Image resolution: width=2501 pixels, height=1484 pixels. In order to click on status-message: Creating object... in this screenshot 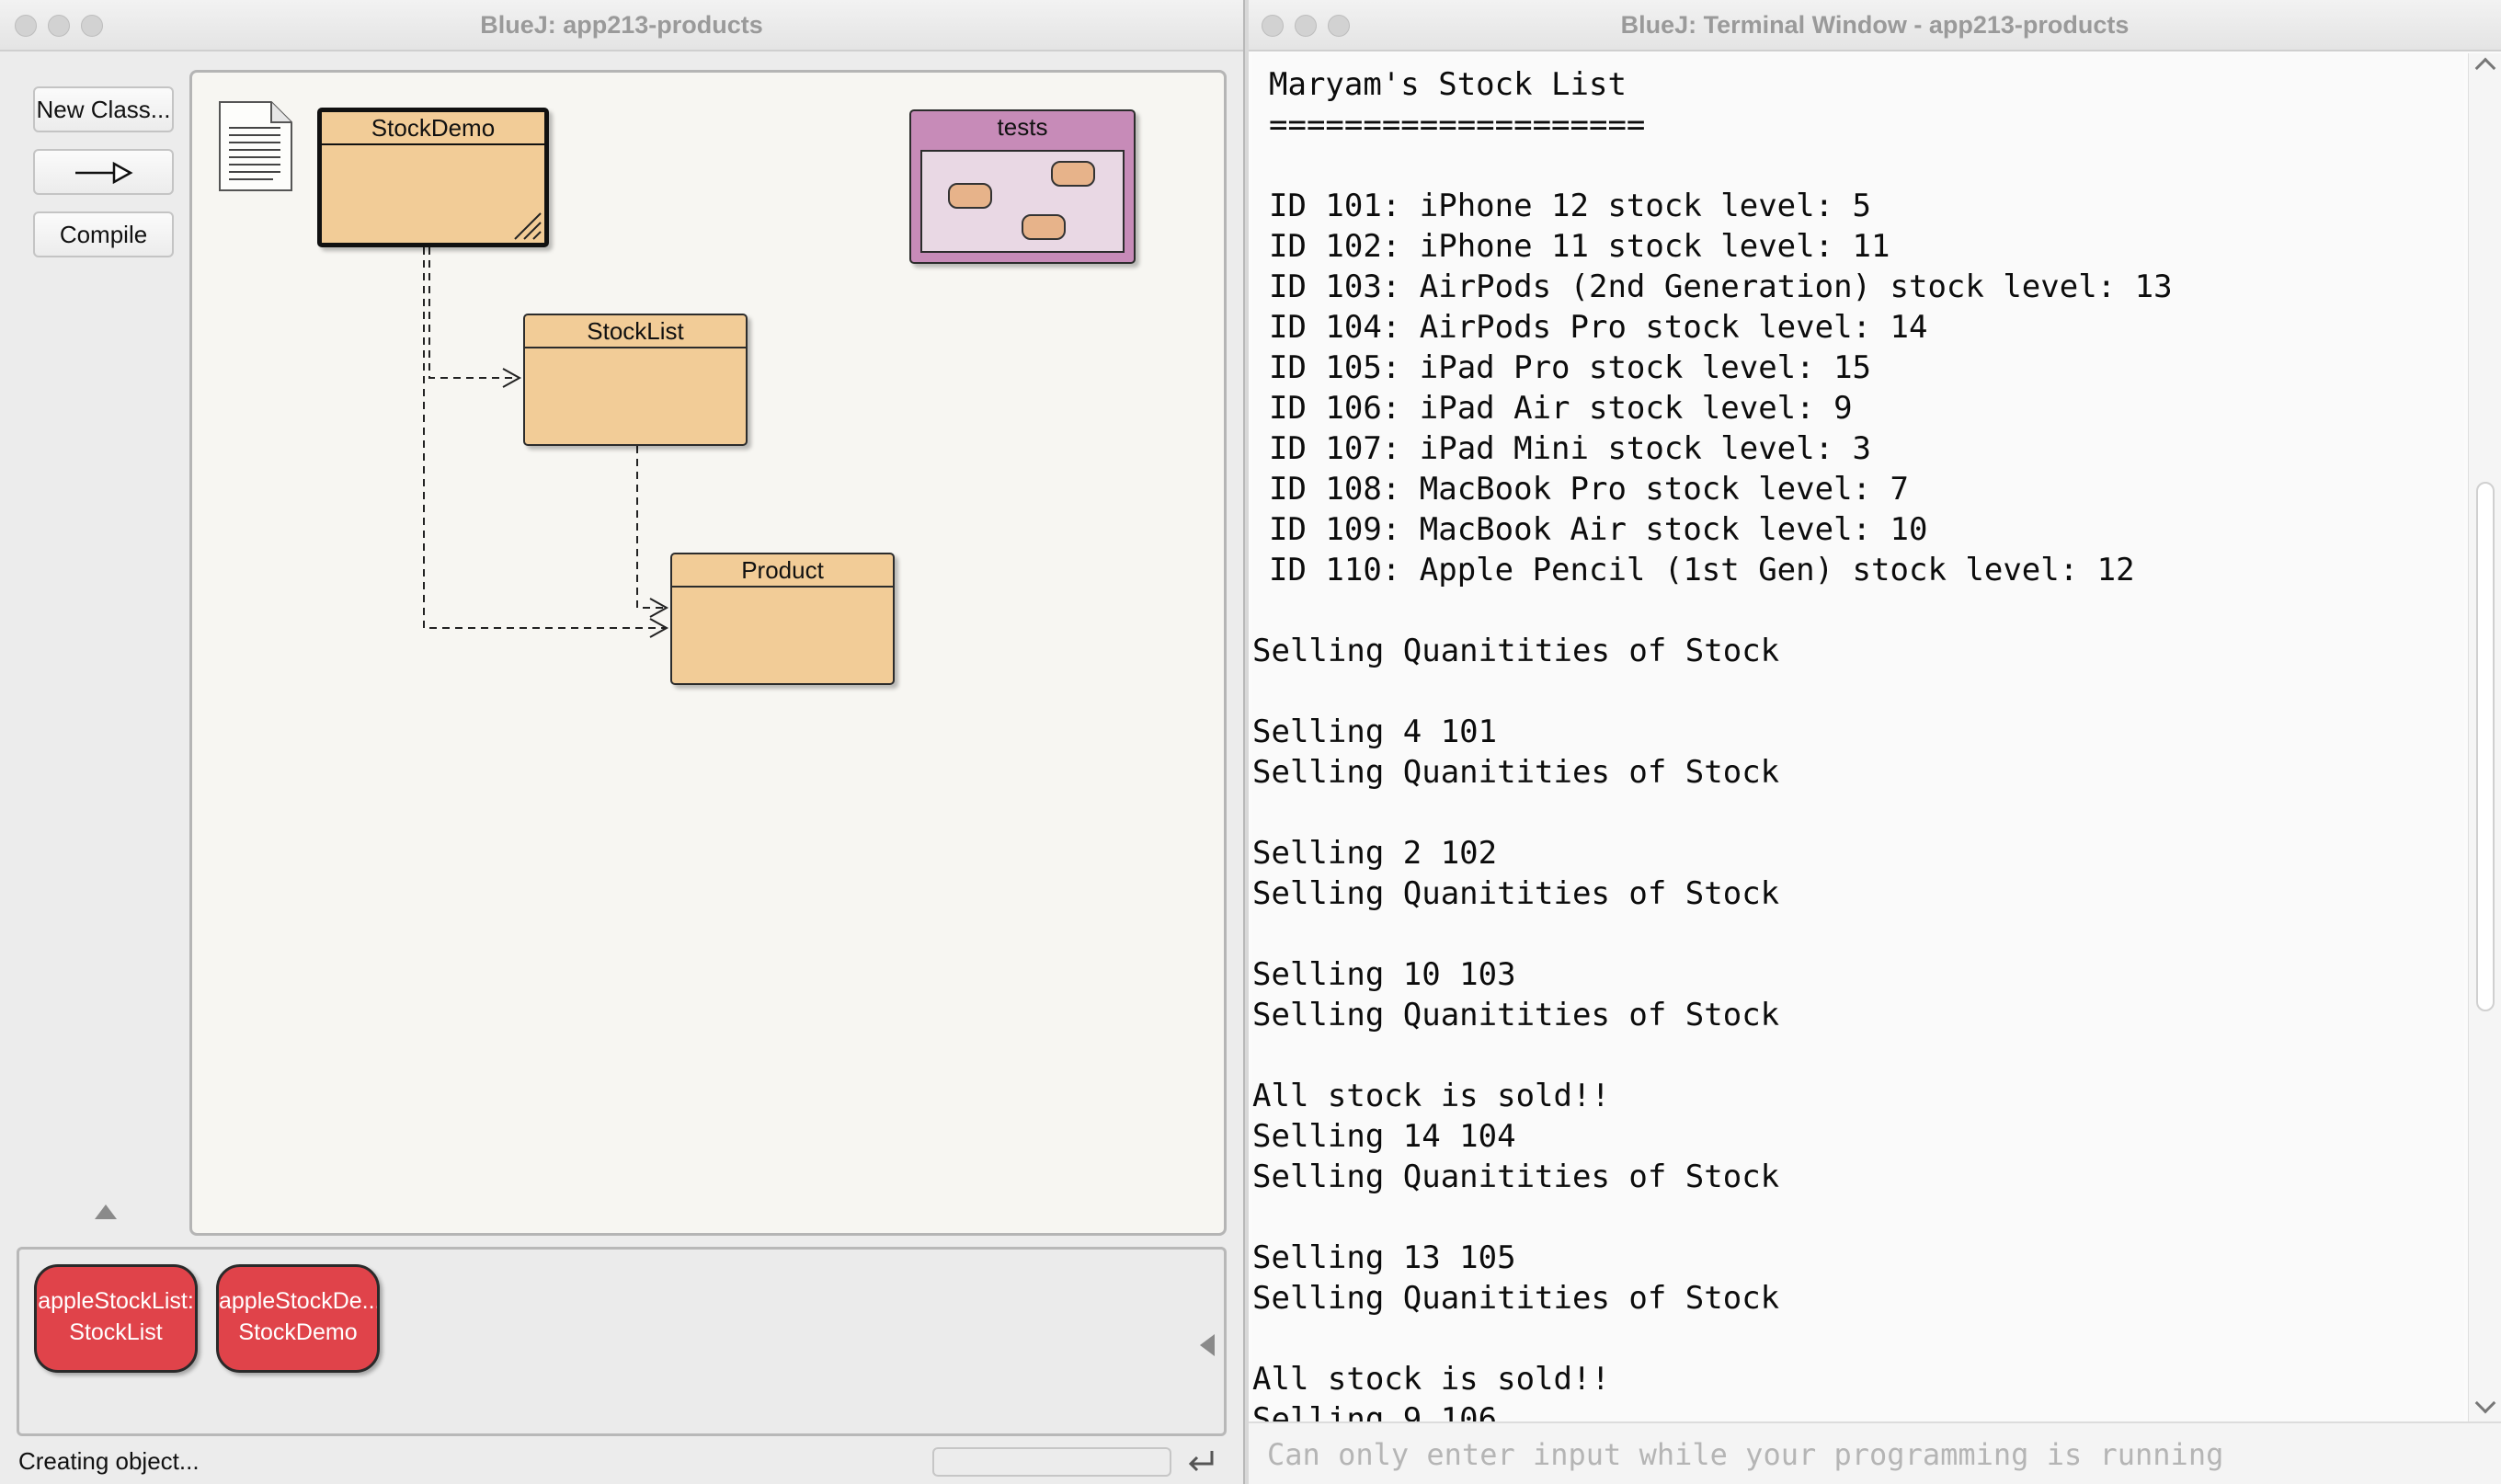, I will do `click(109, 1461)`.